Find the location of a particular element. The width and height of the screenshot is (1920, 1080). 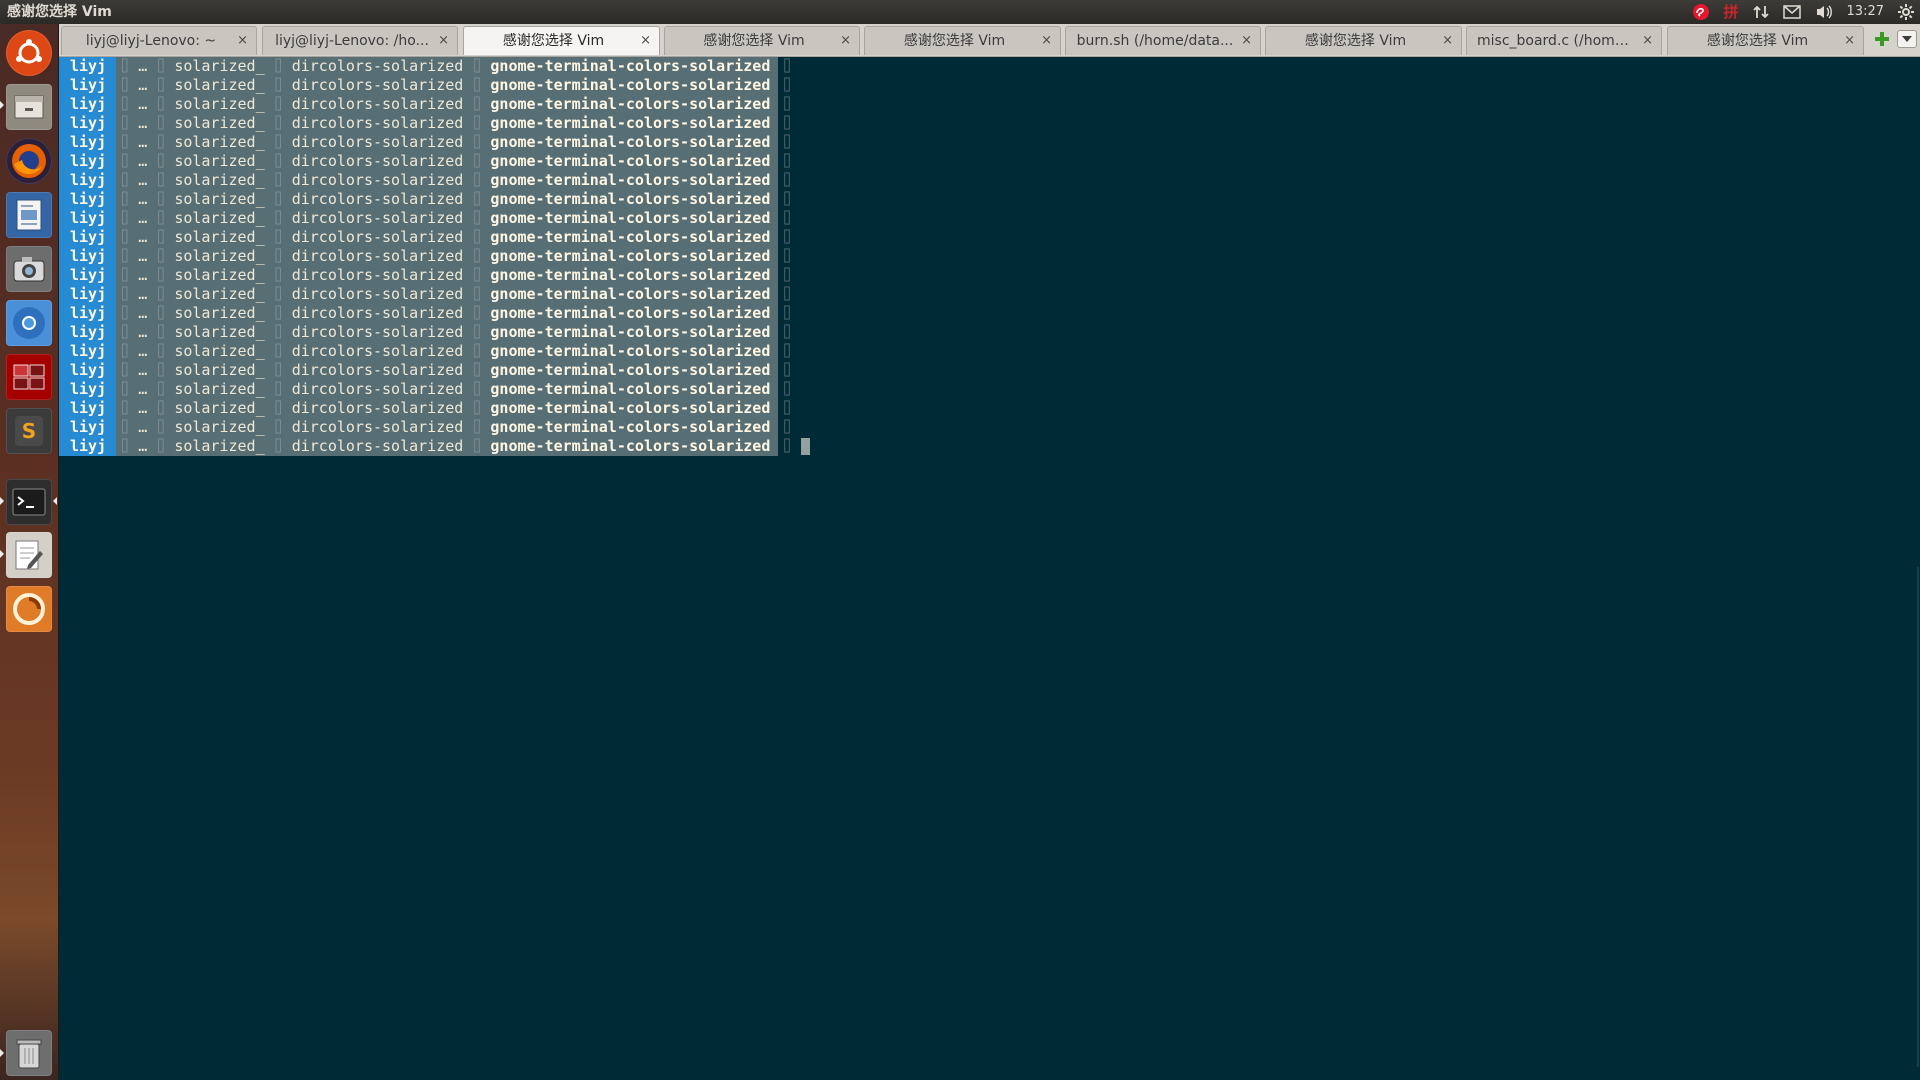

tab-9: 感谢您选择 Vim × is located at coordinates (1765, 40).